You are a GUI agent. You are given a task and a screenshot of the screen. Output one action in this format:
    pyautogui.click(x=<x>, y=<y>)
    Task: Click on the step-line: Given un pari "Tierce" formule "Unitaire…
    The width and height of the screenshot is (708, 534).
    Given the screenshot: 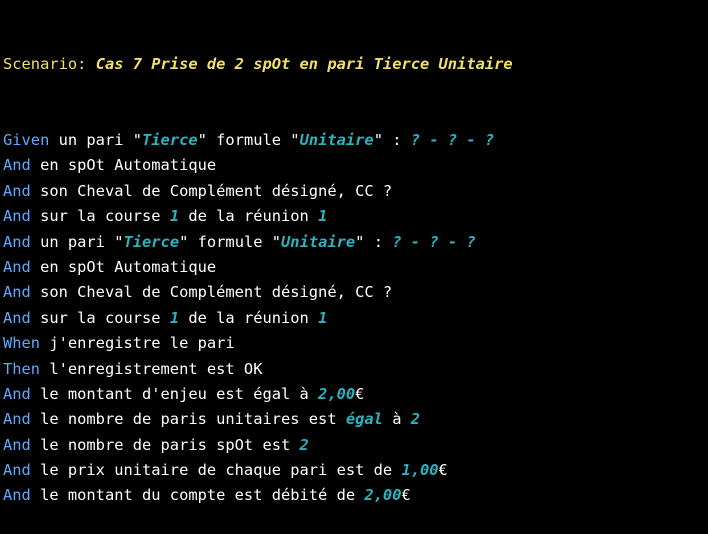 What is the action you would take?
    pyautogui.click(x=355, y=140)
    